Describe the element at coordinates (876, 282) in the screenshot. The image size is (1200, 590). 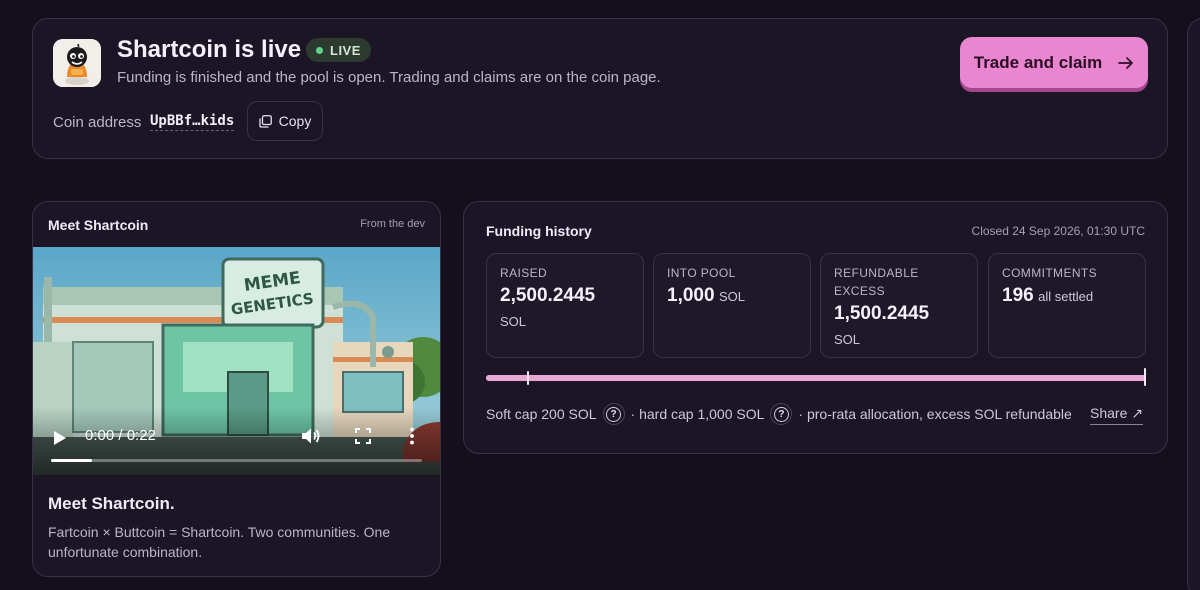
I see `stat-label: REFUNDABLE EXCESS` at that location.